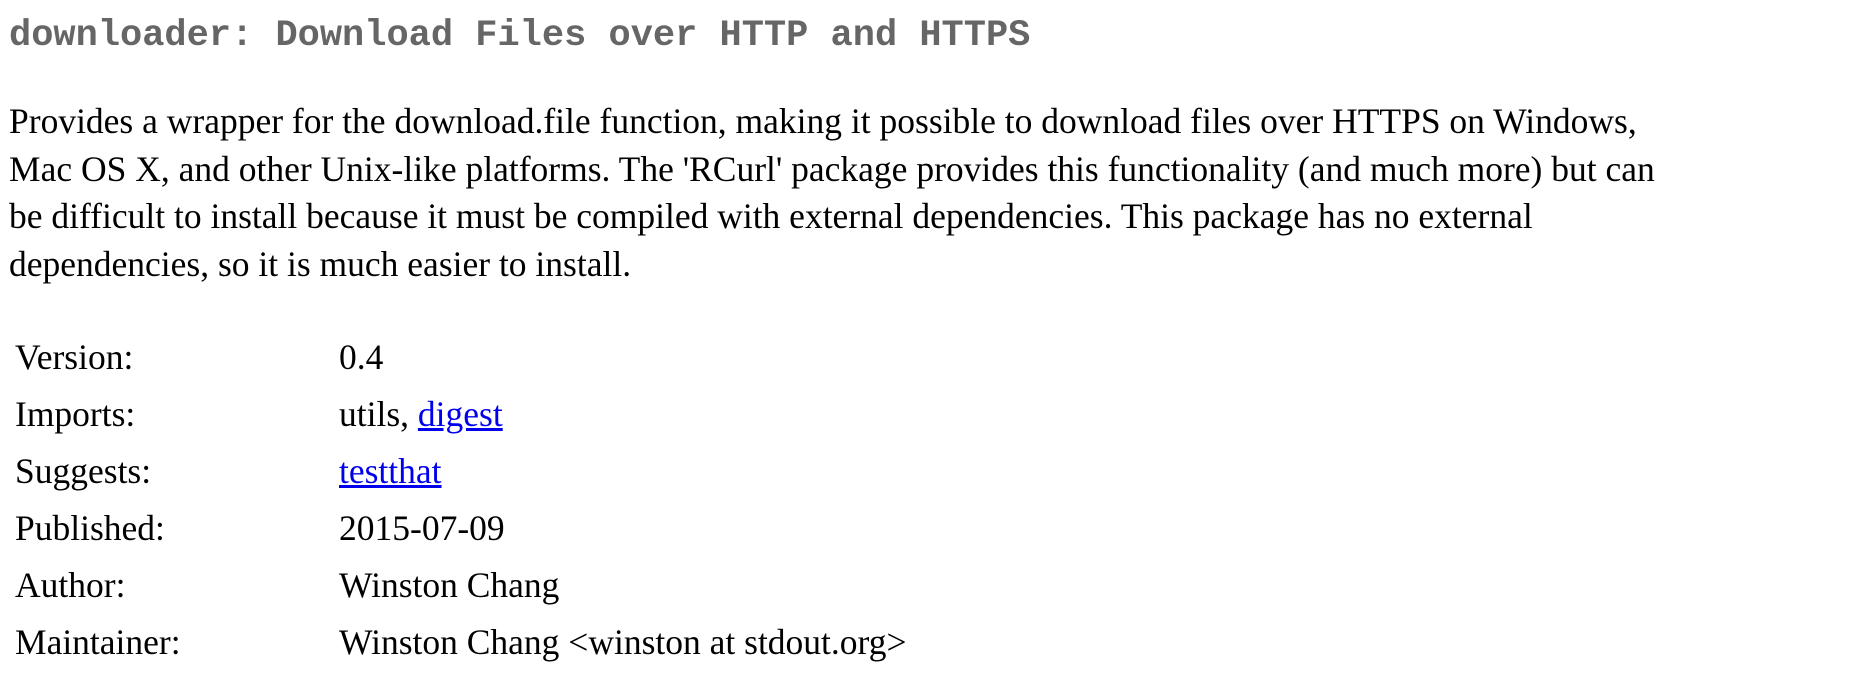  I want to click on author-row: Author: Winston Chang, so click(461, 584).